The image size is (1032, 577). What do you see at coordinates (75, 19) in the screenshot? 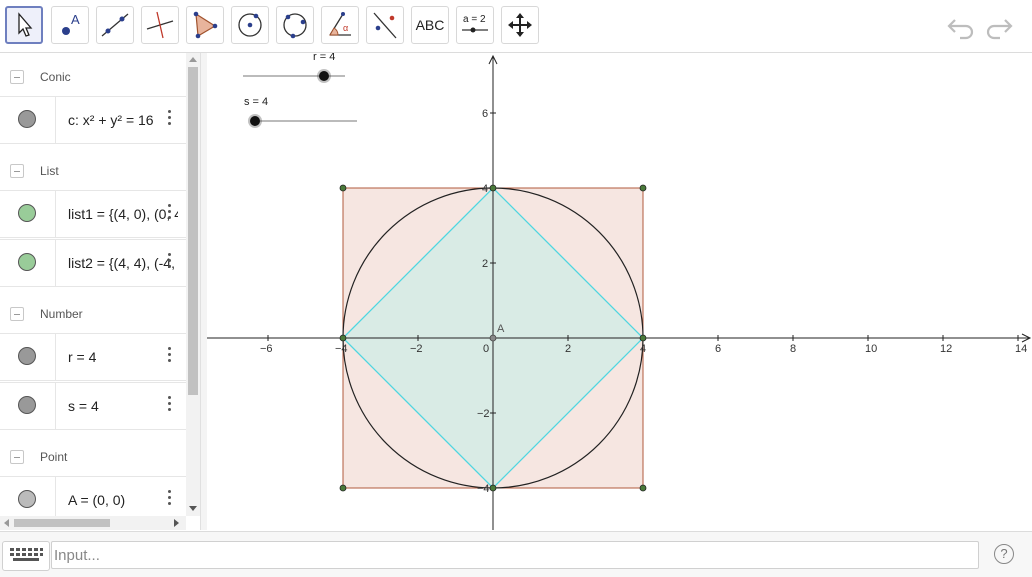
I see `point-tool-label: A` at bounding box center [75, 19].